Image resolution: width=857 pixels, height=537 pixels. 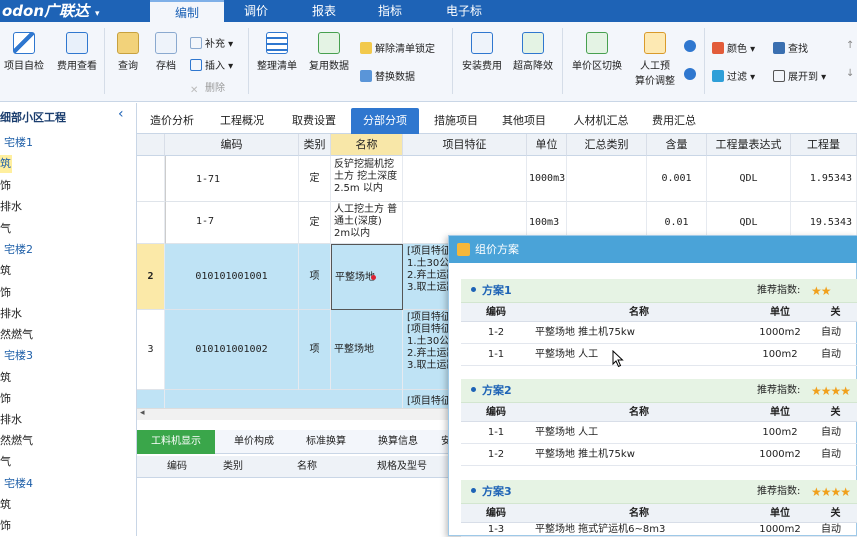 What do you see at coordinates (367, 350) in the screenshot?
I see `row-name: 平整场地` at bounding box center [367, 350].